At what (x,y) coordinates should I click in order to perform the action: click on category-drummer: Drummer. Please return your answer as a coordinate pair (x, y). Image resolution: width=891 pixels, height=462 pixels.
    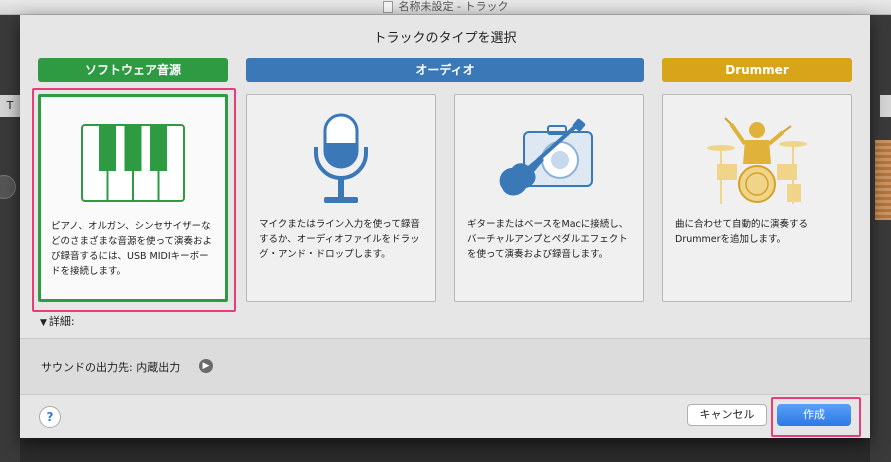
    Looking at the image, I should click on (757, 70).